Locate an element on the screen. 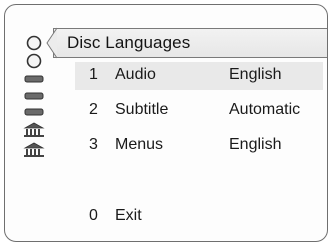 The image size is (334, 248). title-pointer is located at coordinates (51, 43).